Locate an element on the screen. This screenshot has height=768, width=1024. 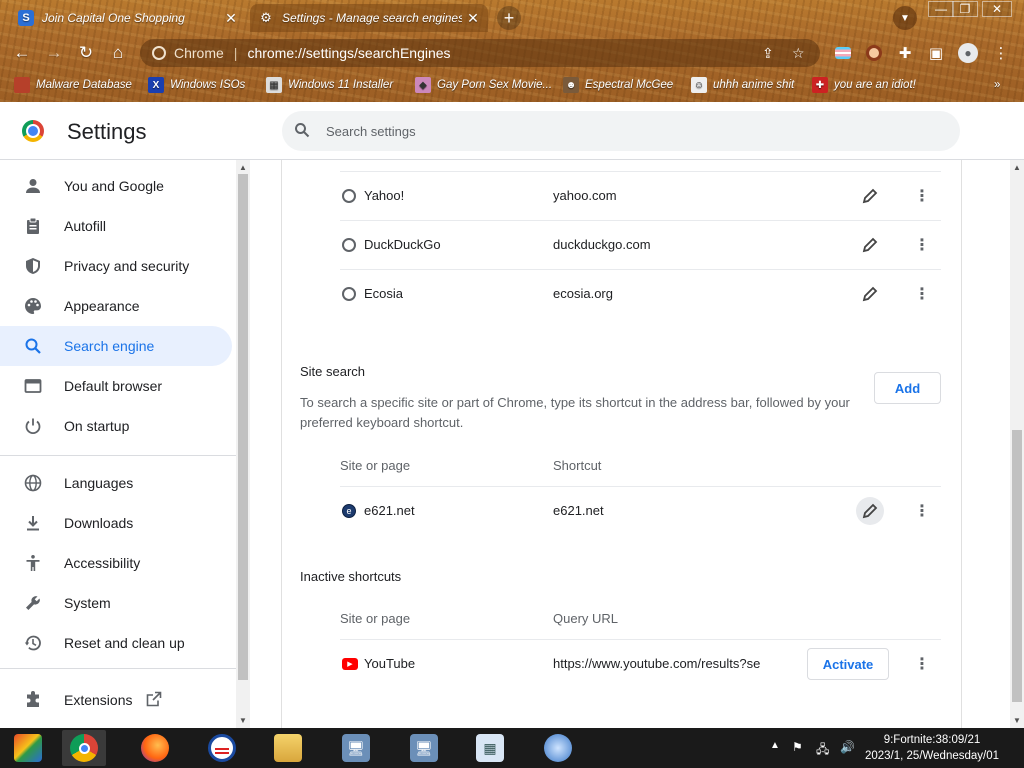
bookmark-star-icon: ☆ is located at coordinates (798, 53).